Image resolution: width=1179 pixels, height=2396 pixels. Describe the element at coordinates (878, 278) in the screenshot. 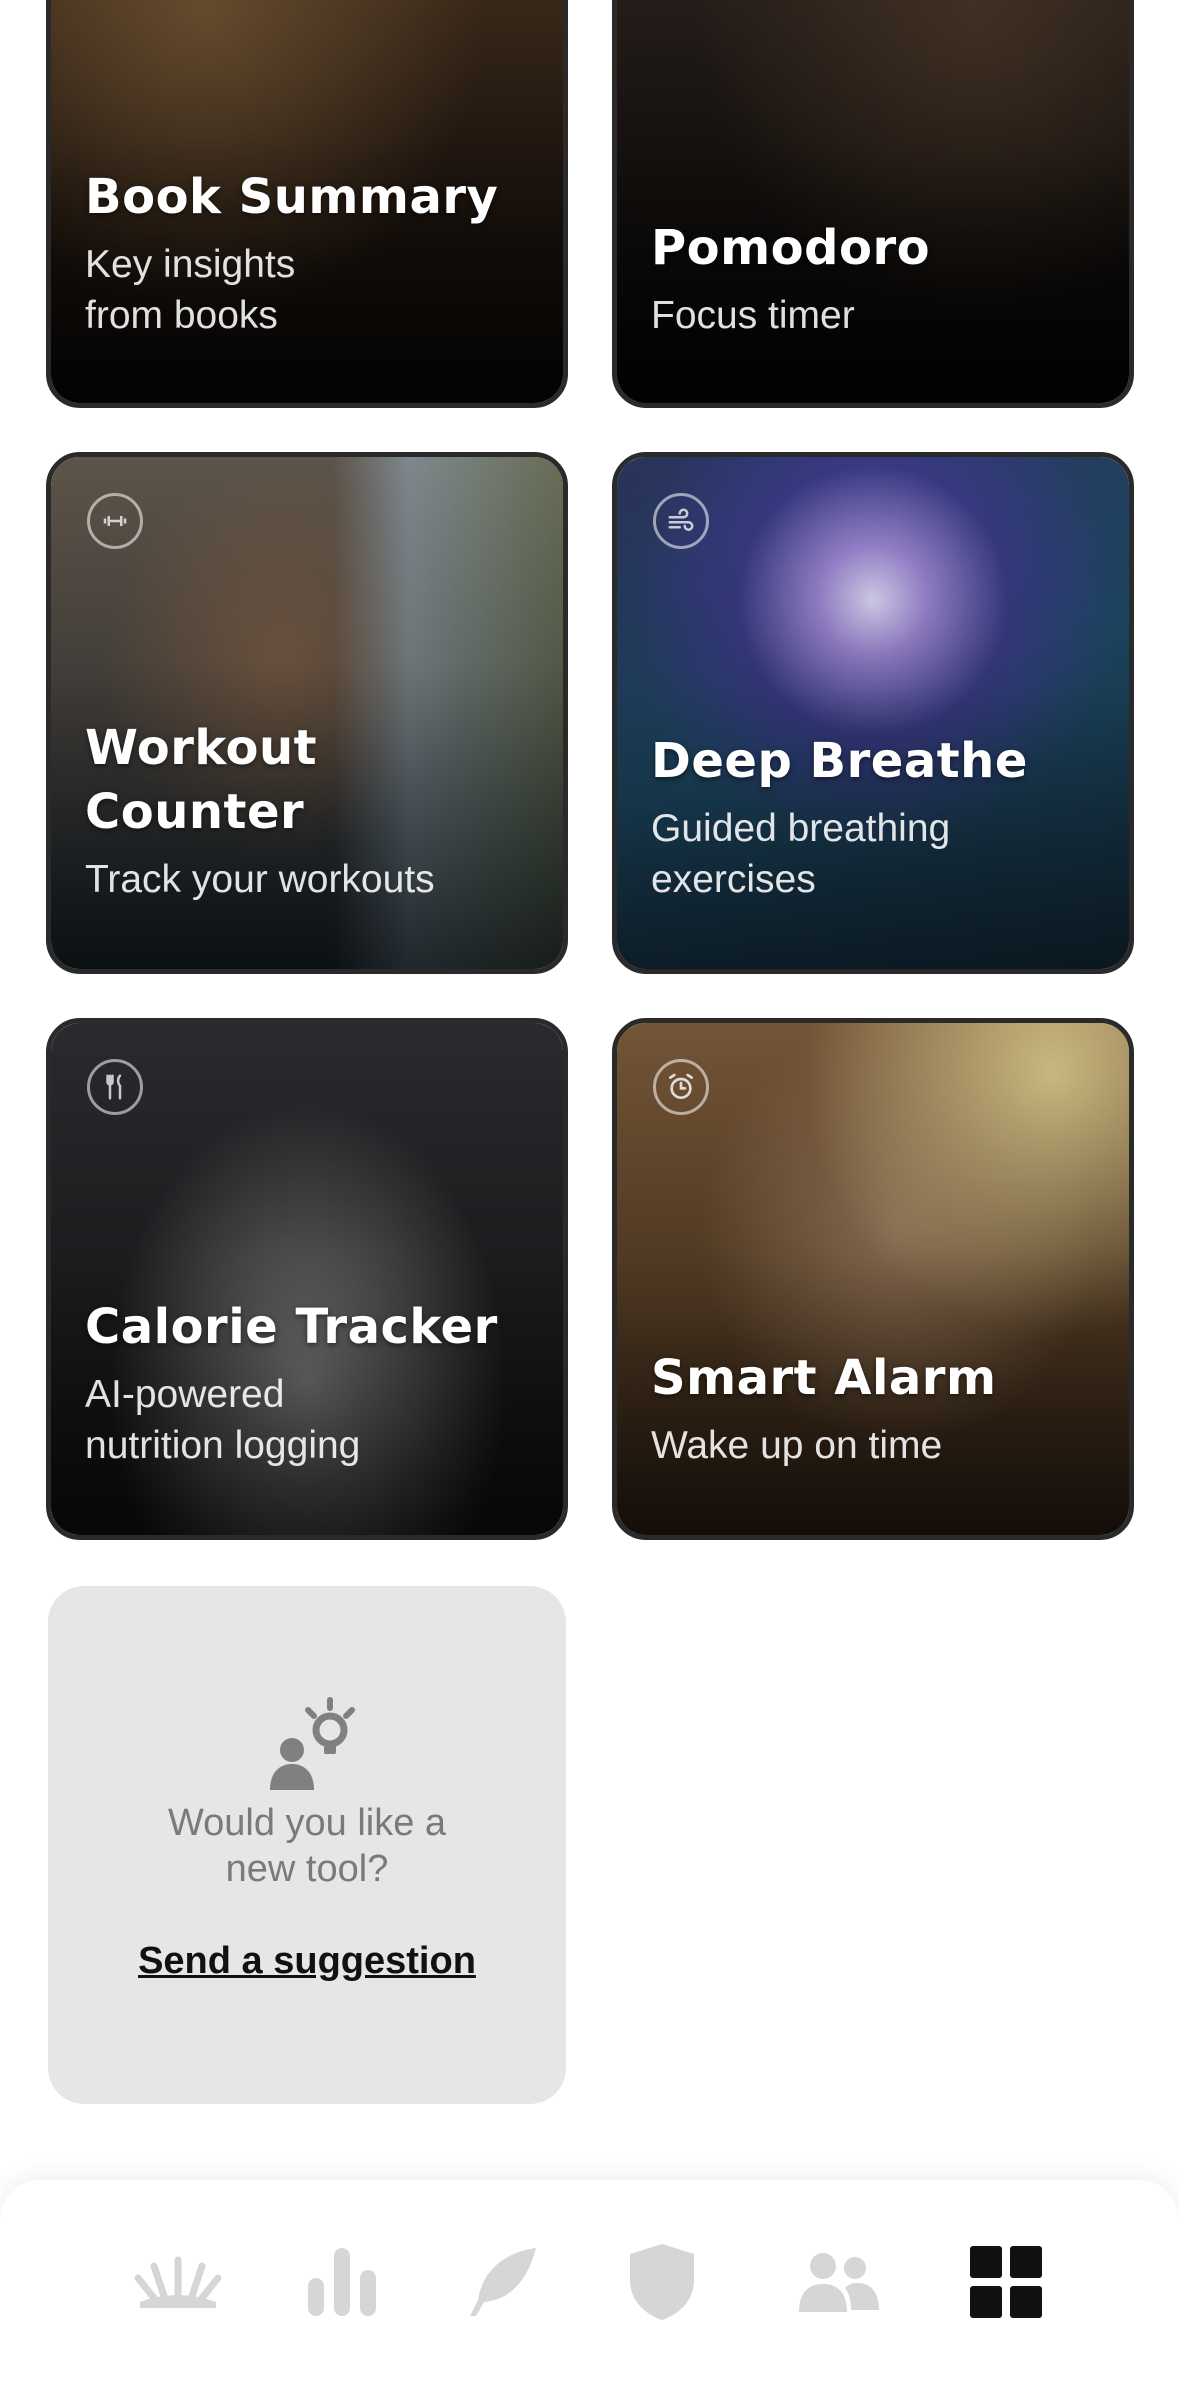

I see `card-text: Pomodoro Focus timer` at that location.